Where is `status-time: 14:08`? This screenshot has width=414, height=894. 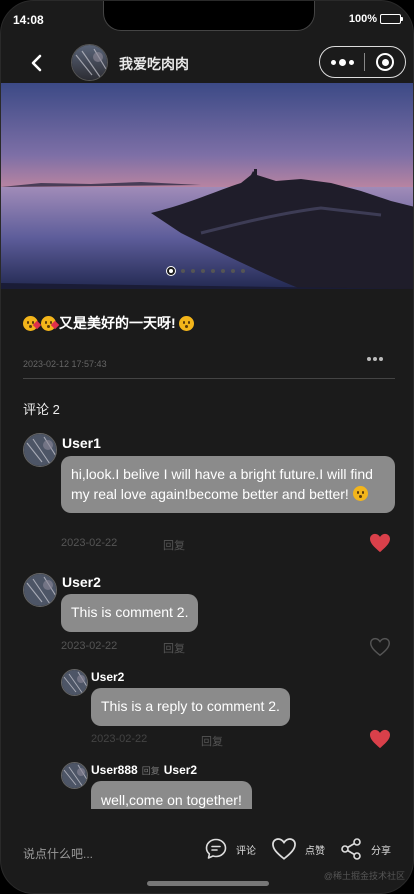
status-time: 14:08 is located at coordinates (28, 20).